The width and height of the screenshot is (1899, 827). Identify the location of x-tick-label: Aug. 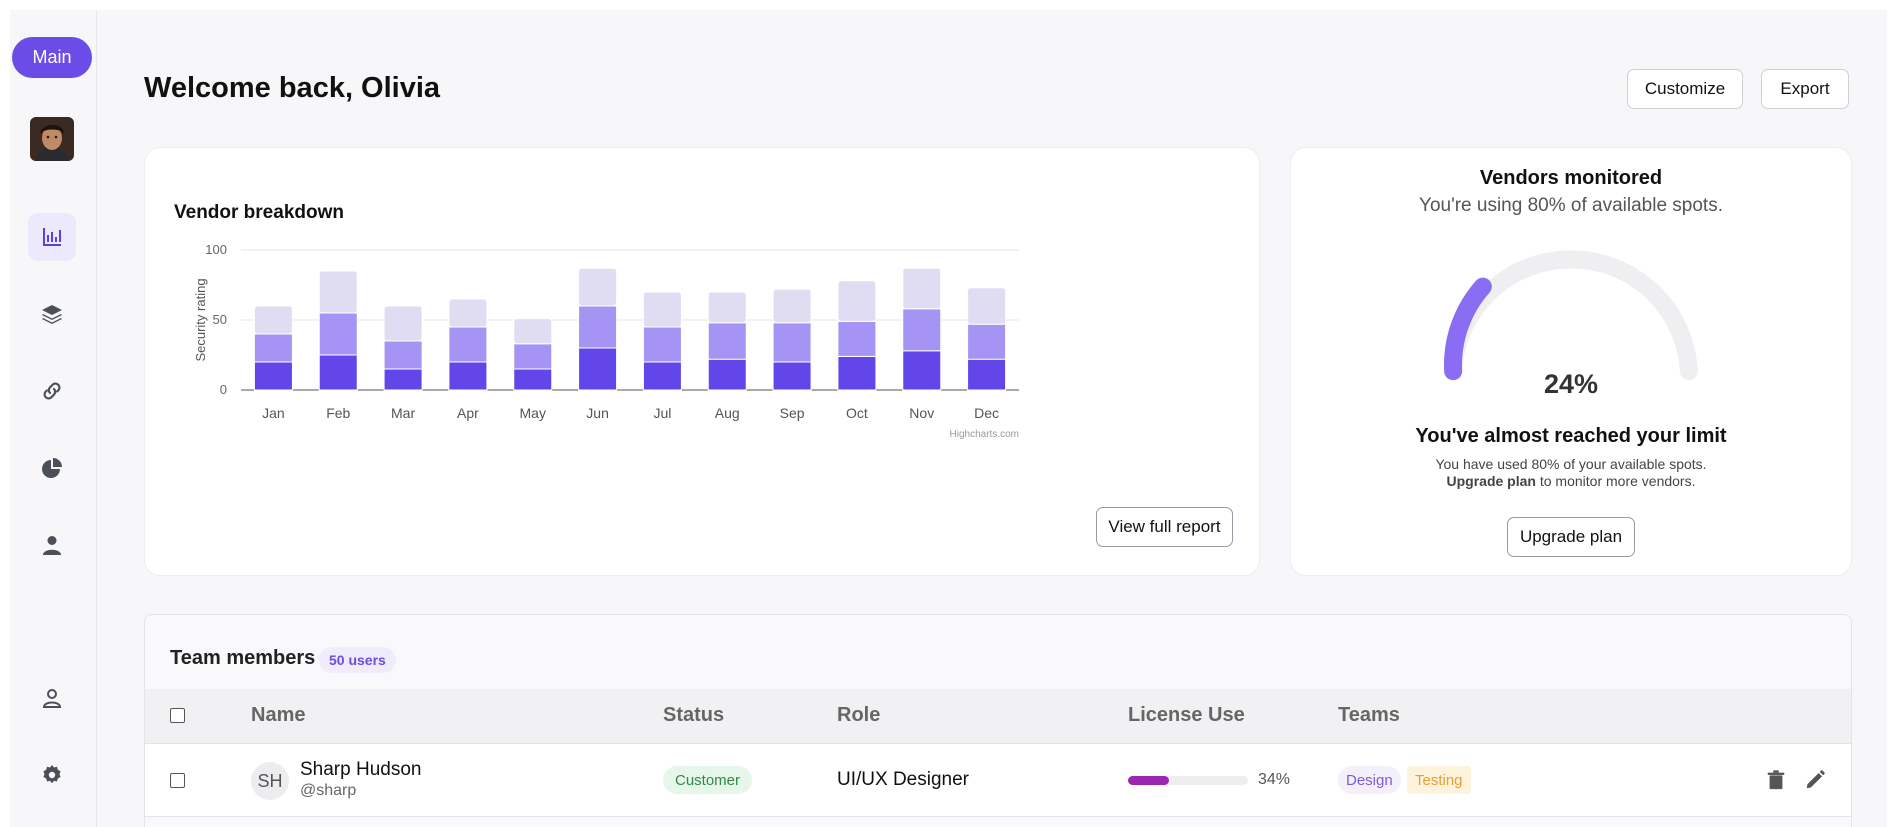
(727, 413).